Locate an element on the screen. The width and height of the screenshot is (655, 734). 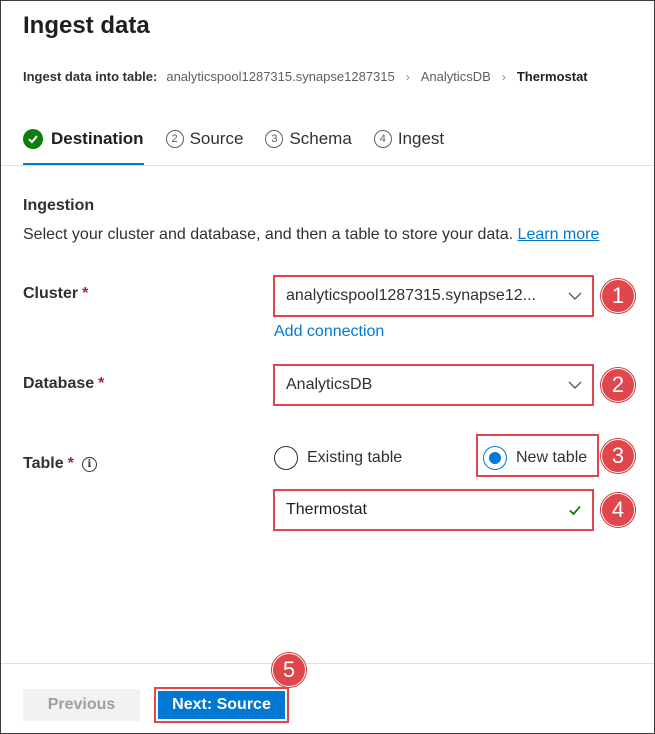
cluster-label: Cluster * is located at coordinates (55, 294).